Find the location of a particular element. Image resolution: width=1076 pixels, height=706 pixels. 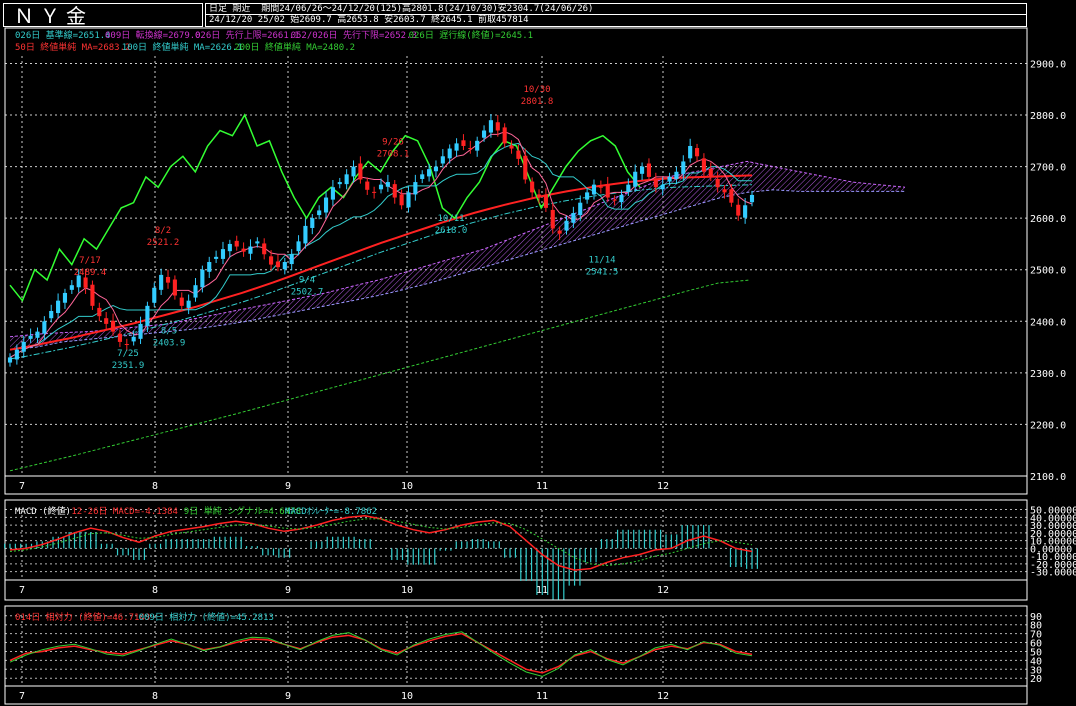

price-annotation: 10/11 is located at coordinates (450, 219).